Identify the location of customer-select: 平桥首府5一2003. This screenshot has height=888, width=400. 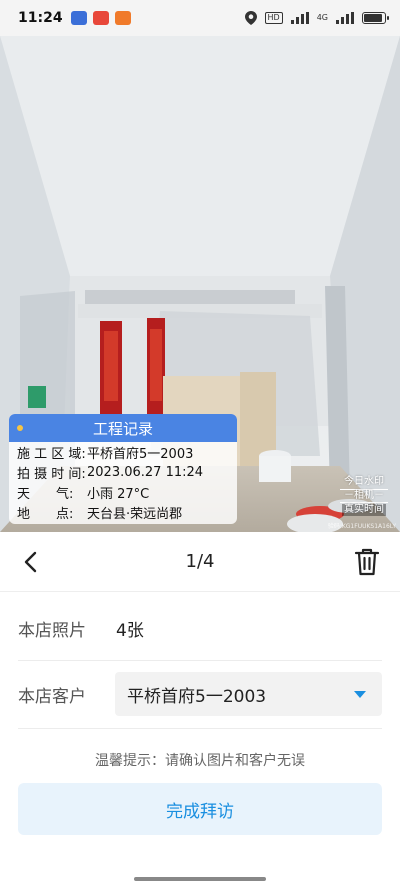
(248, 694).